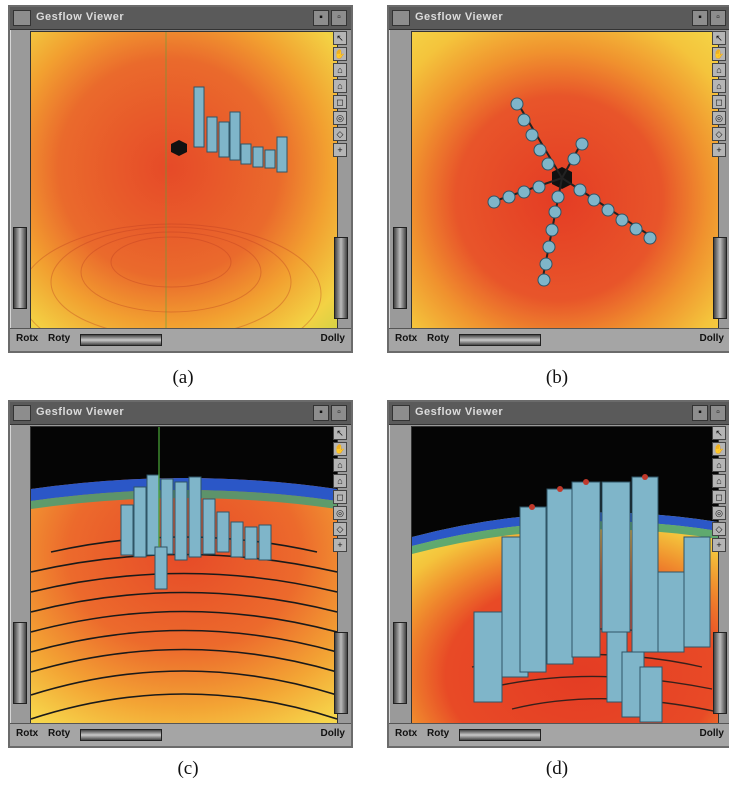 The width and height of the screenshot is (729, 792). Describe the element at coordinates (183, 377) in the screenshot. I see `caption-a: (a)` at that location.